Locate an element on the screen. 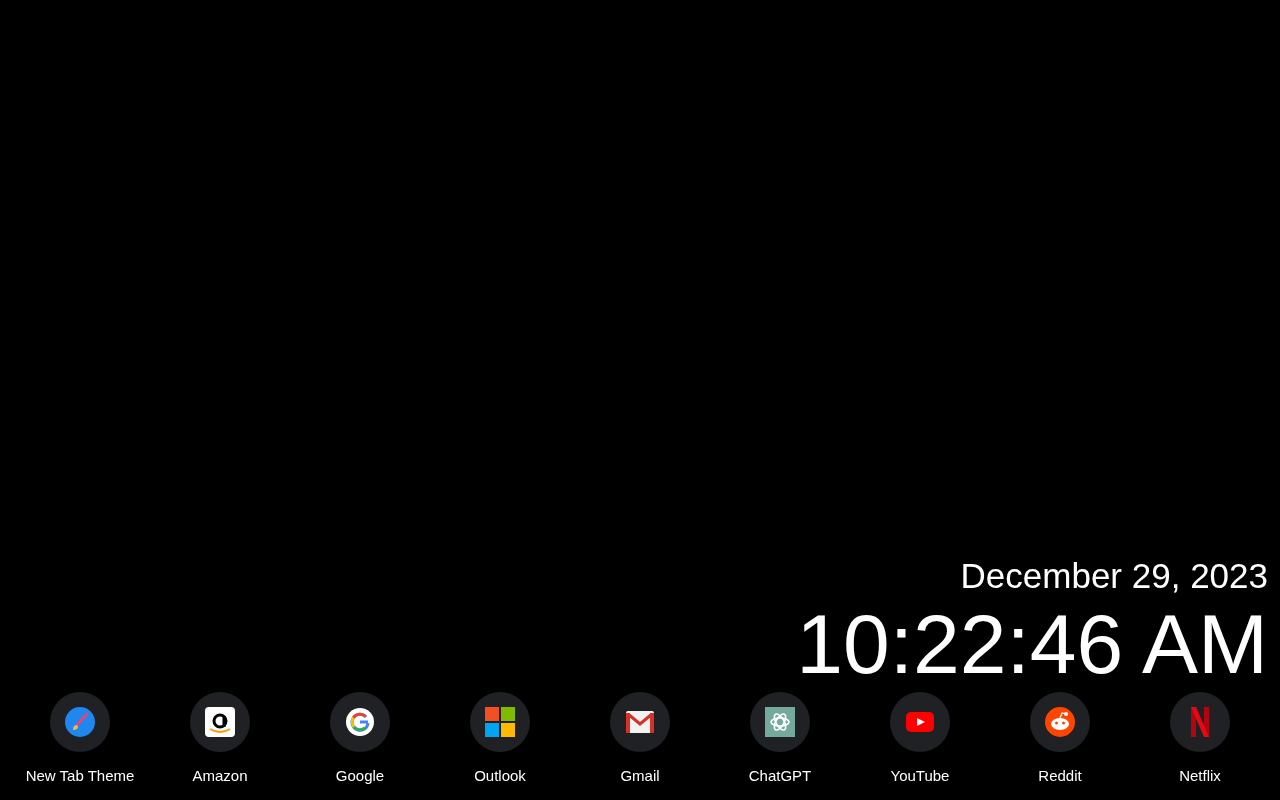  shortcut-link: Amazon is located at coordinates (220, 738).